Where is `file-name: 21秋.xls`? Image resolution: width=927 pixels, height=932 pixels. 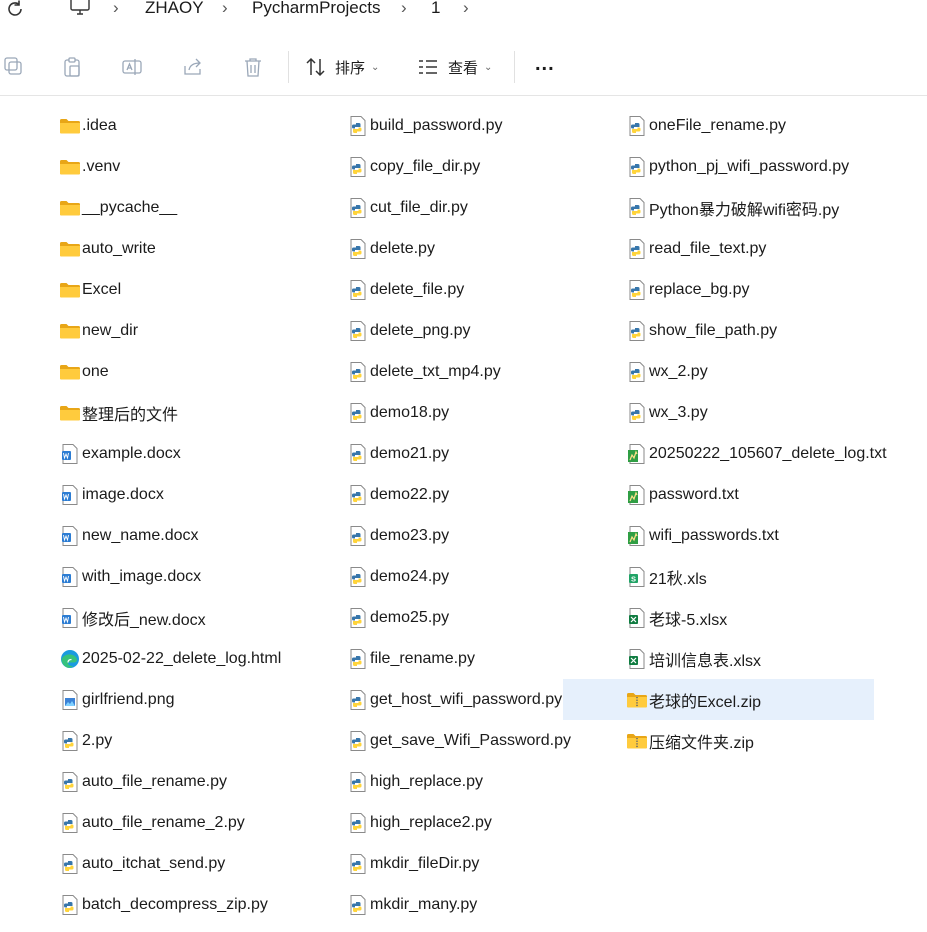 file-name: 21秋.xls is located at coordinates (678, 579).